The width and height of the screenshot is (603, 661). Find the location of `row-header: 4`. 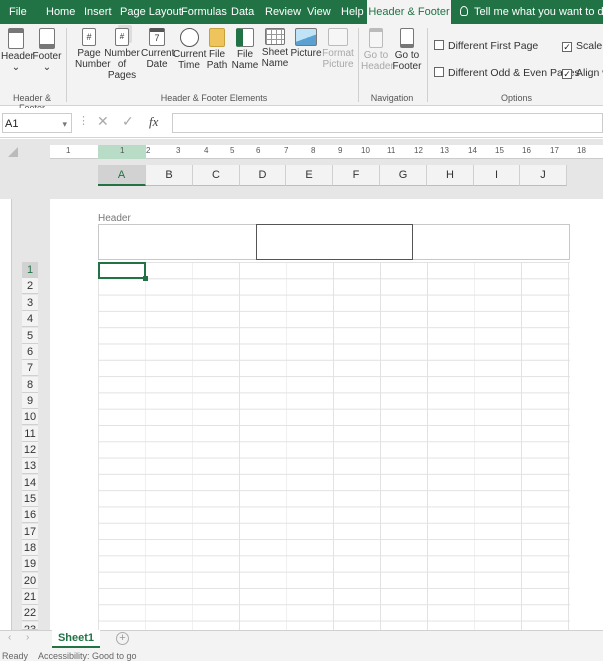

row-header: 4 is located at coordinates (30, 319).